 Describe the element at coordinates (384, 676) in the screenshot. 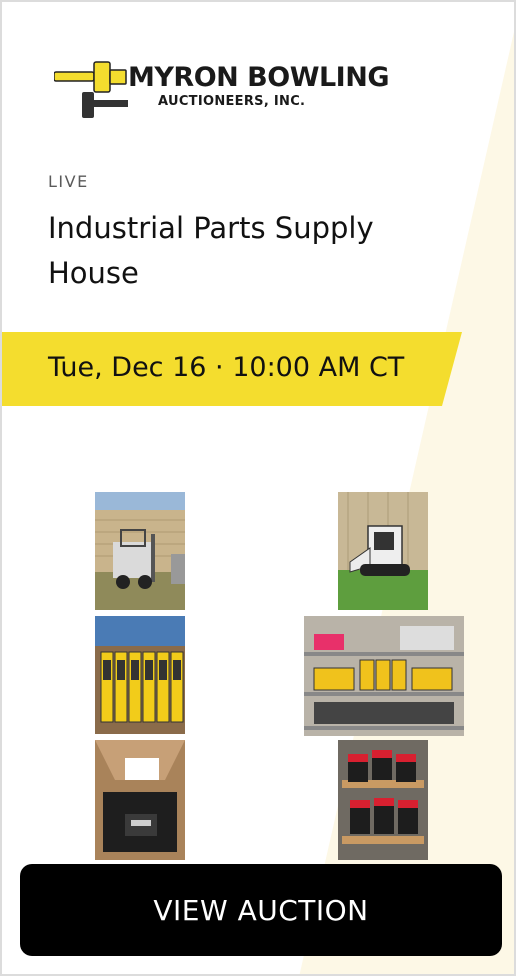

I see `photo-shelf-drives` at that location.